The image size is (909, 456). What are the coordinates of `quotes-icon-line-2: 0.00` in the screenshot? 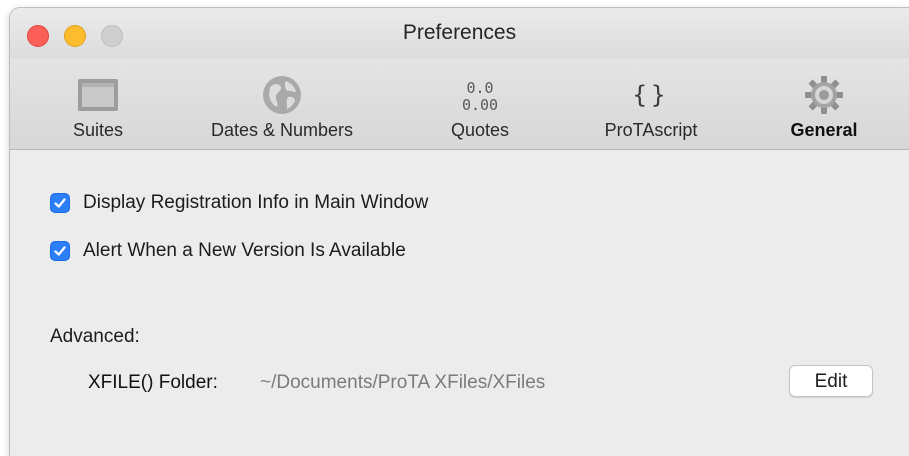 It's located at (480, 105).